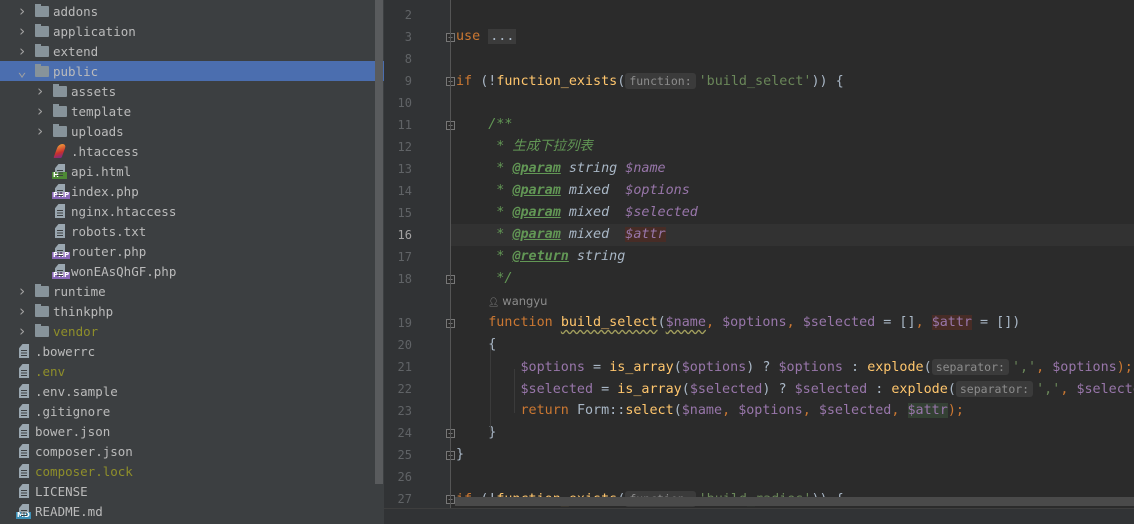 This screenshot has height=524, width=1134. Describe the element at coordinates (192, 231) in the screenshot. I see `tree-item: robots.txt` at that location.